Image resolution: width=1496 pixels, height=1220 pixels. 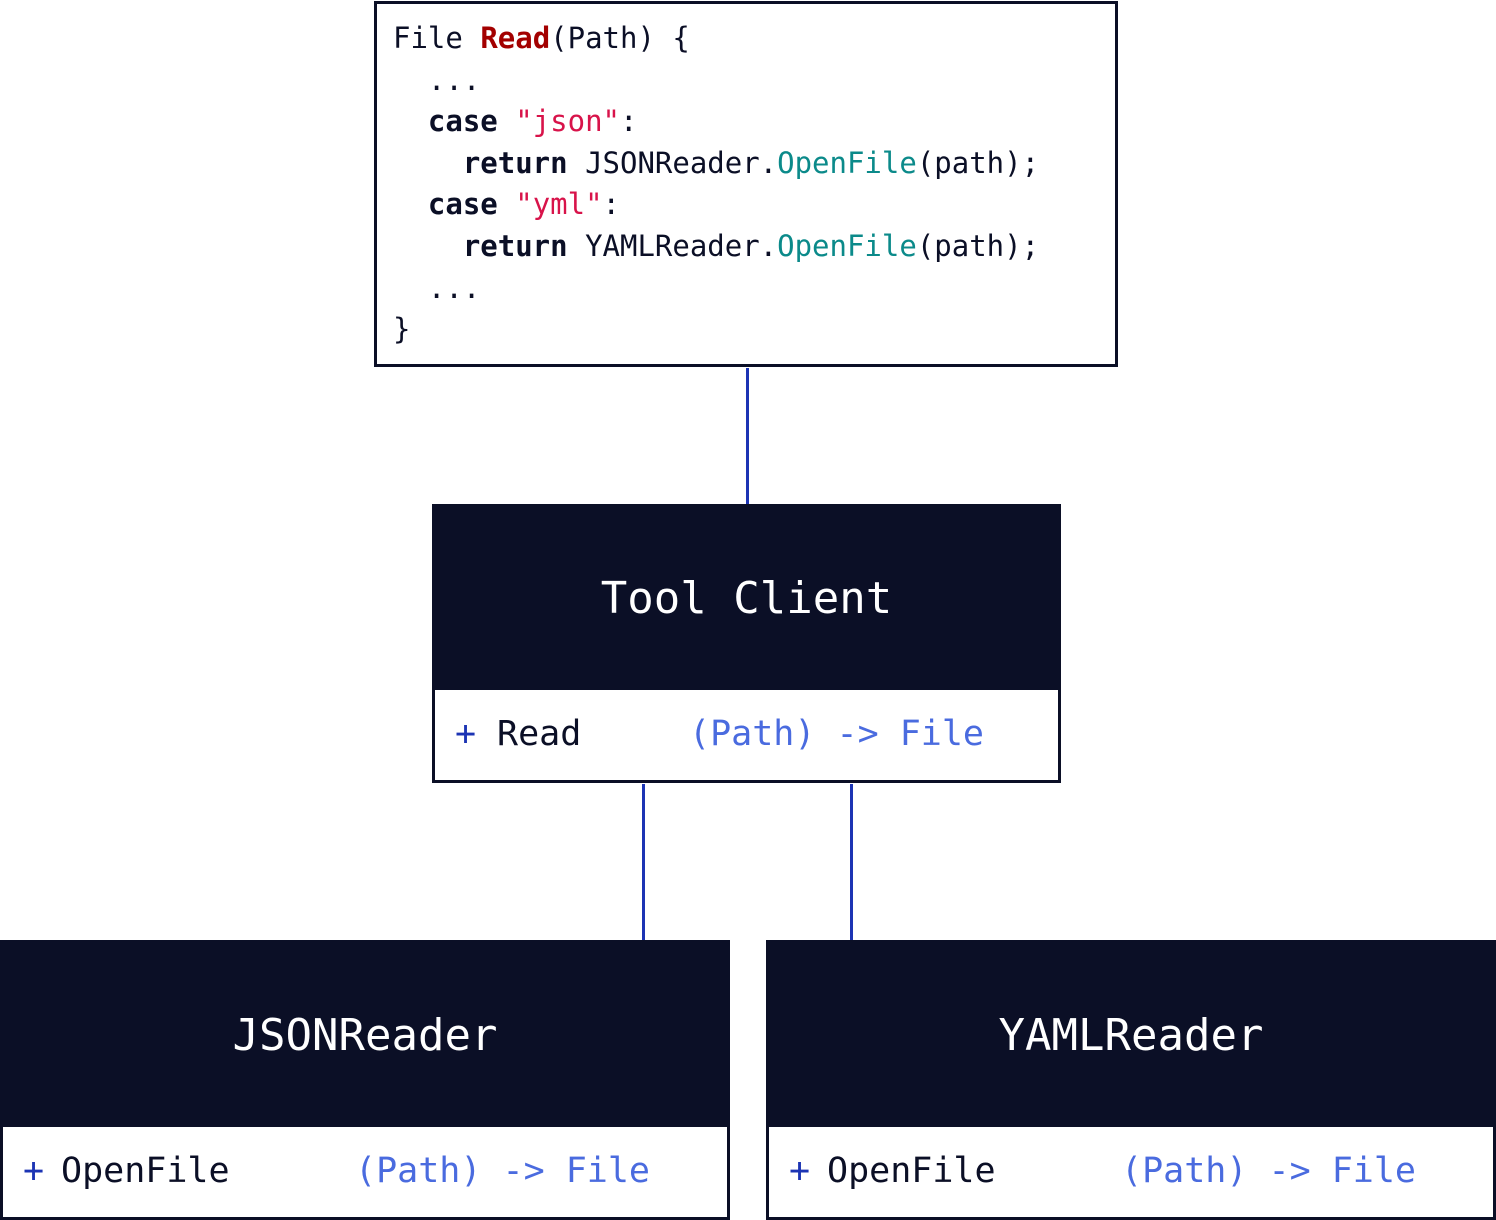 I want to click on code-token: JSONReader., so click(x=672, y=162).